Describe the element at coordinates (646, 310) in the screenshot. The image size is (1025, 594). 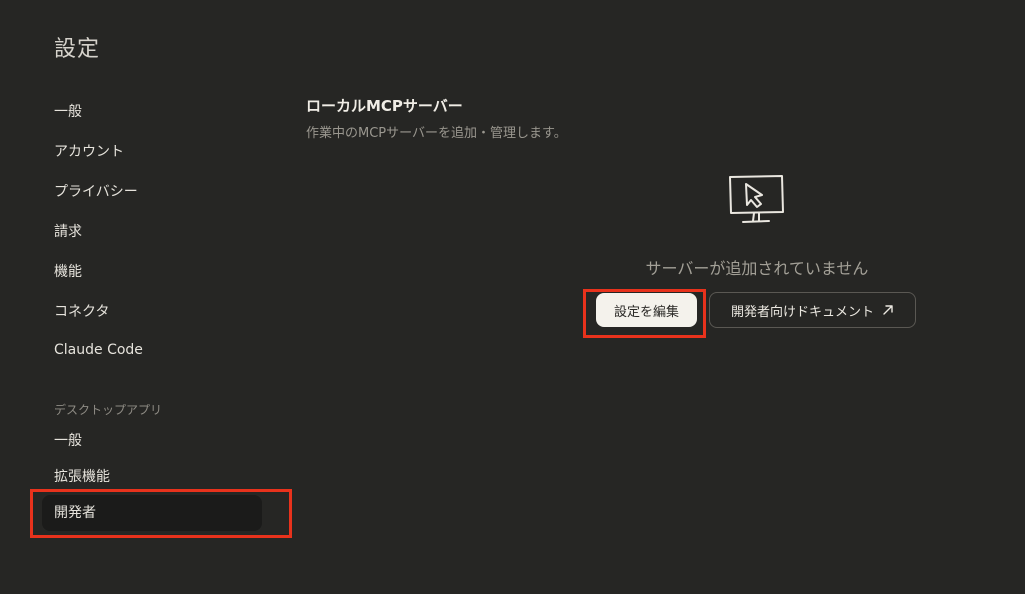
I see `edit-config-button: 設定を編集` at that location.